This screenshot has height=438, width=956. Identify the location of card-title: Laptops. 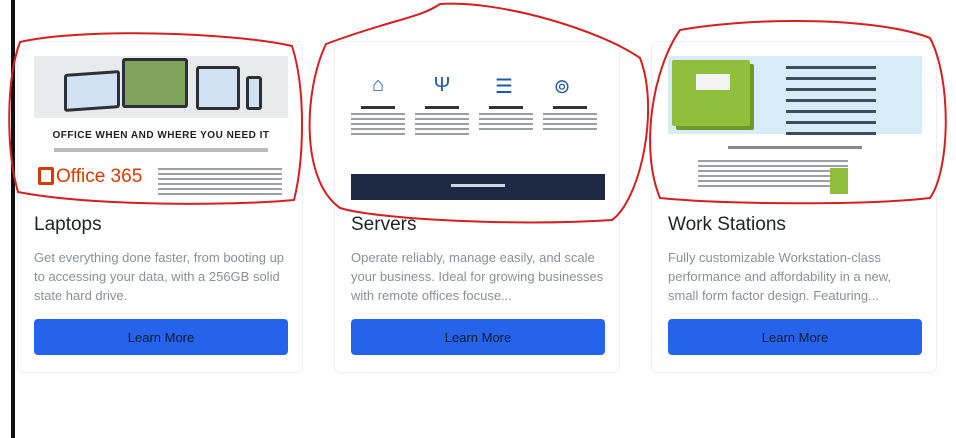
(68, 224).